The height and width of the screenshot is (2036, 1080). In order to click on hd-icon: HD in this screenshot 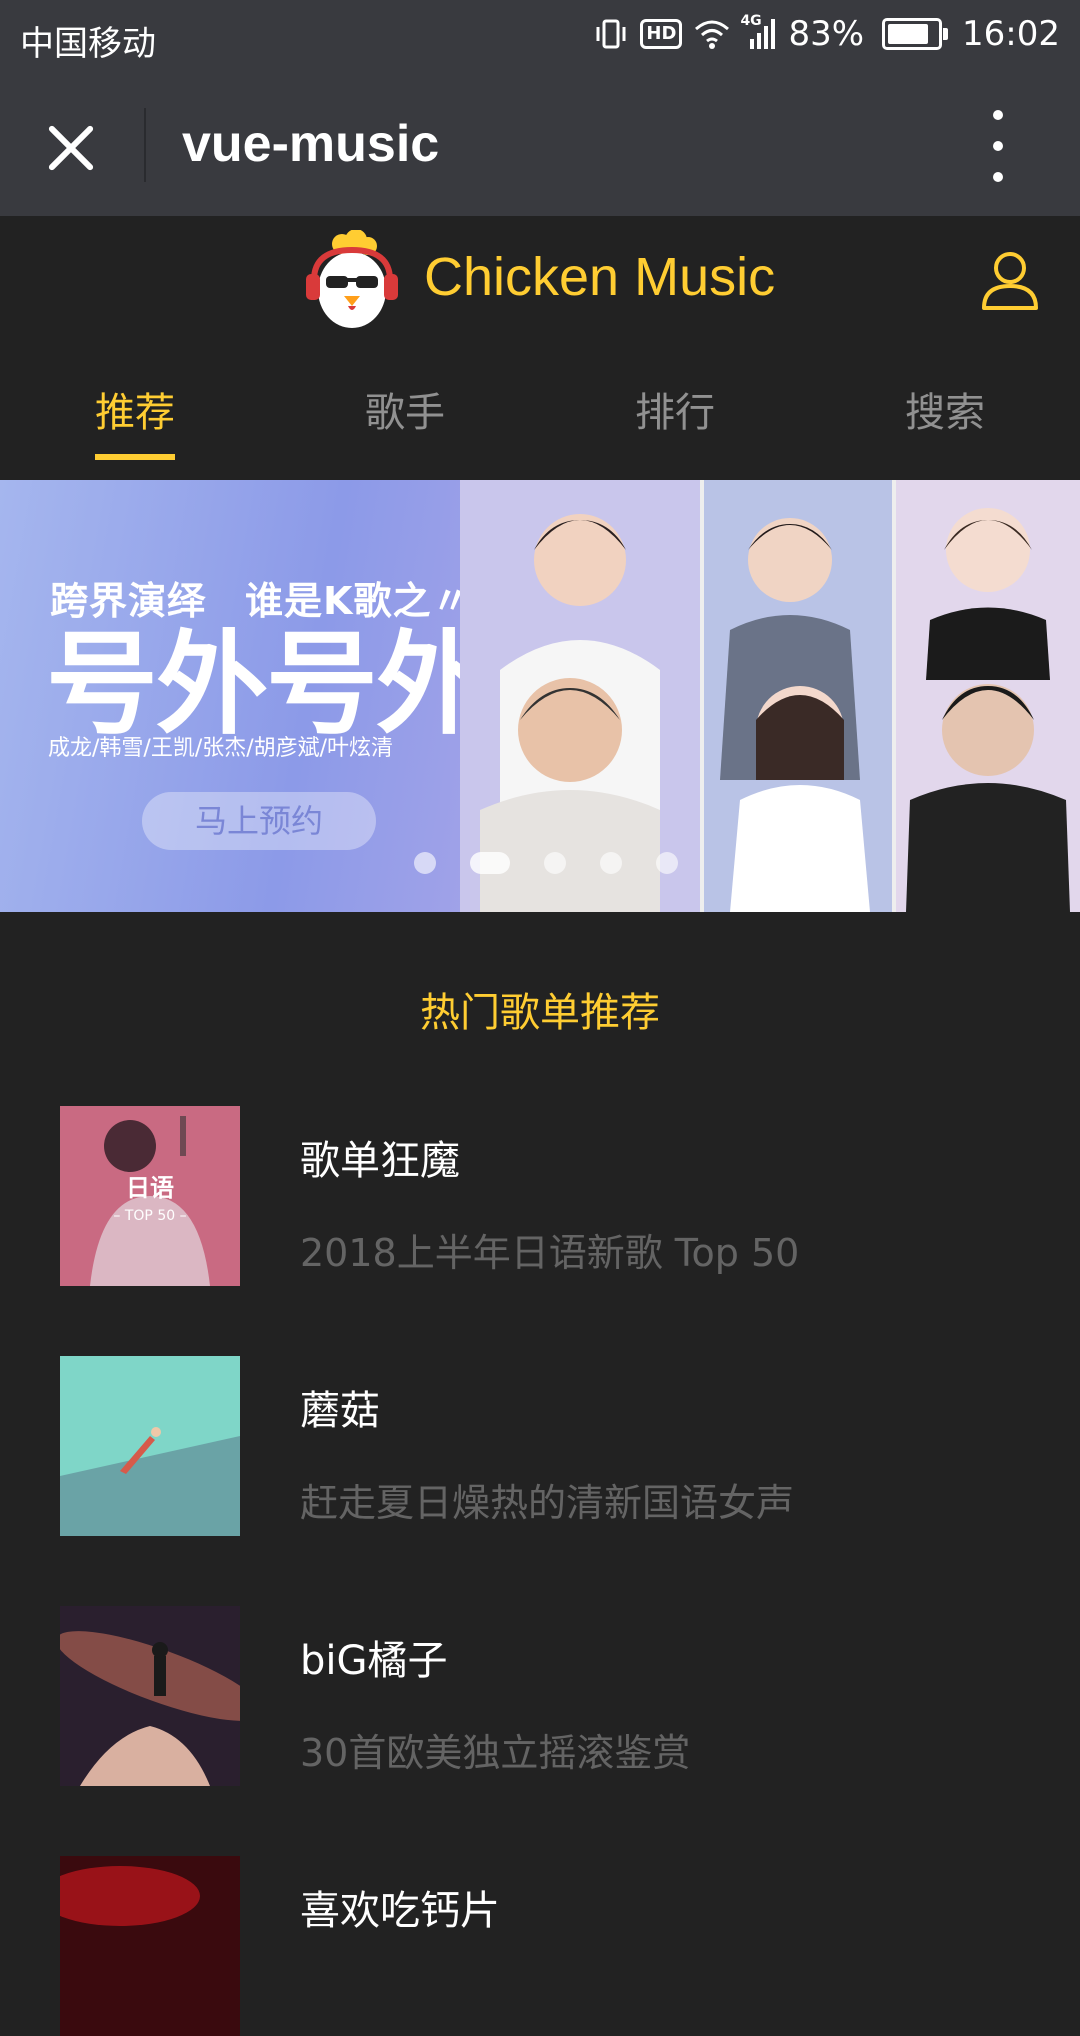, I will do `click(661, 34)`.